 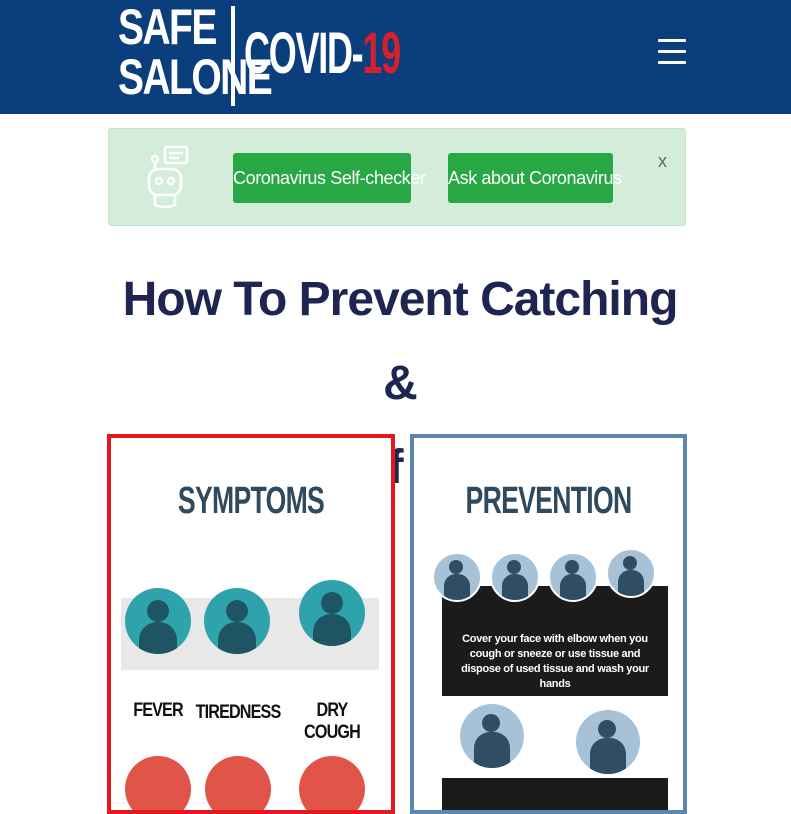 I want to click on dispose-tissue-icon, so click(x=573, y=577).